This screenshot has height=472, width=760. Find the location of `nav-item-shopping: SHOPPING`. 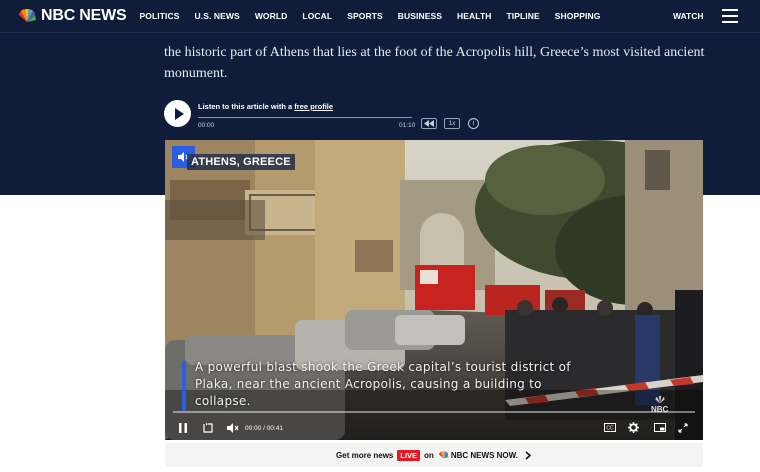

nav-item-shopping: SHOPPING is located at coordinates (578, 16).